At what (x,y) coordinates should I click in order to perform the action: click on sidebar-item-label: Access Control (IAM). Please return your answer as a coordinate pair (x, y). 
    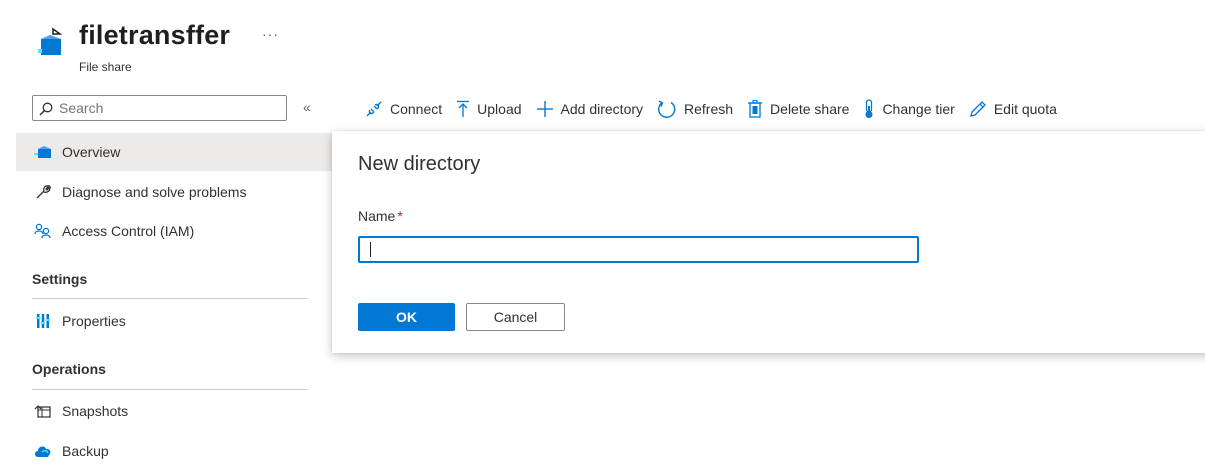
    Looking at the image, I should click on (128, 231).